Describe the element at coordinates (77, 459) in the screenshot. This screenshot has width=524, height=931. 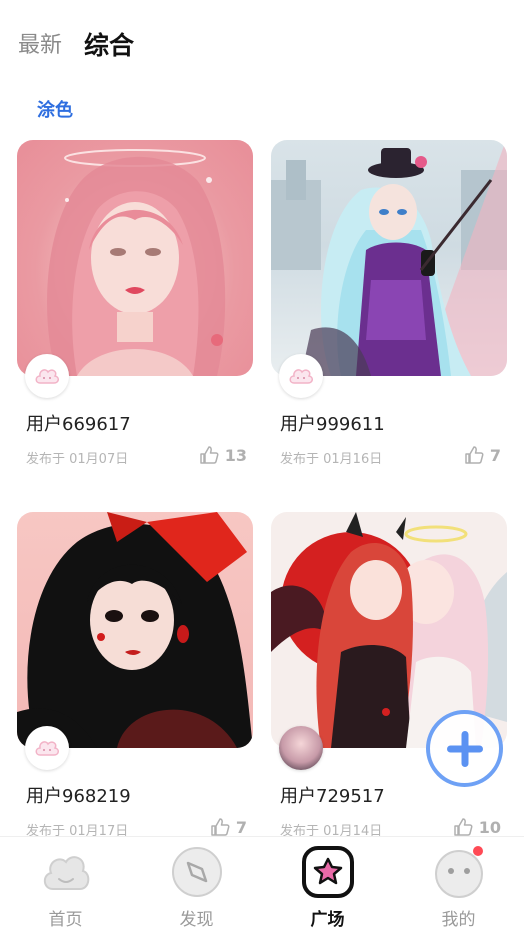
I see `card-date: 发布于 01月07日` at that location.